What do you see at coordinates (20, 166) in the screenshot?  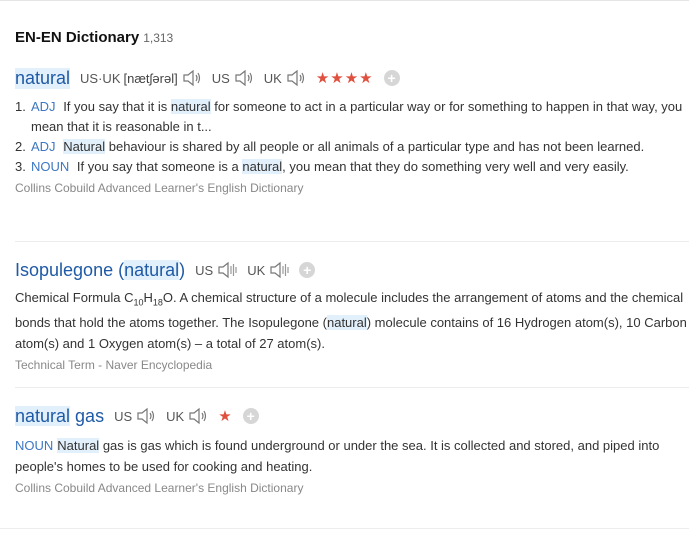 I see `sense-number: 3.` at bounding box center [20, 166].